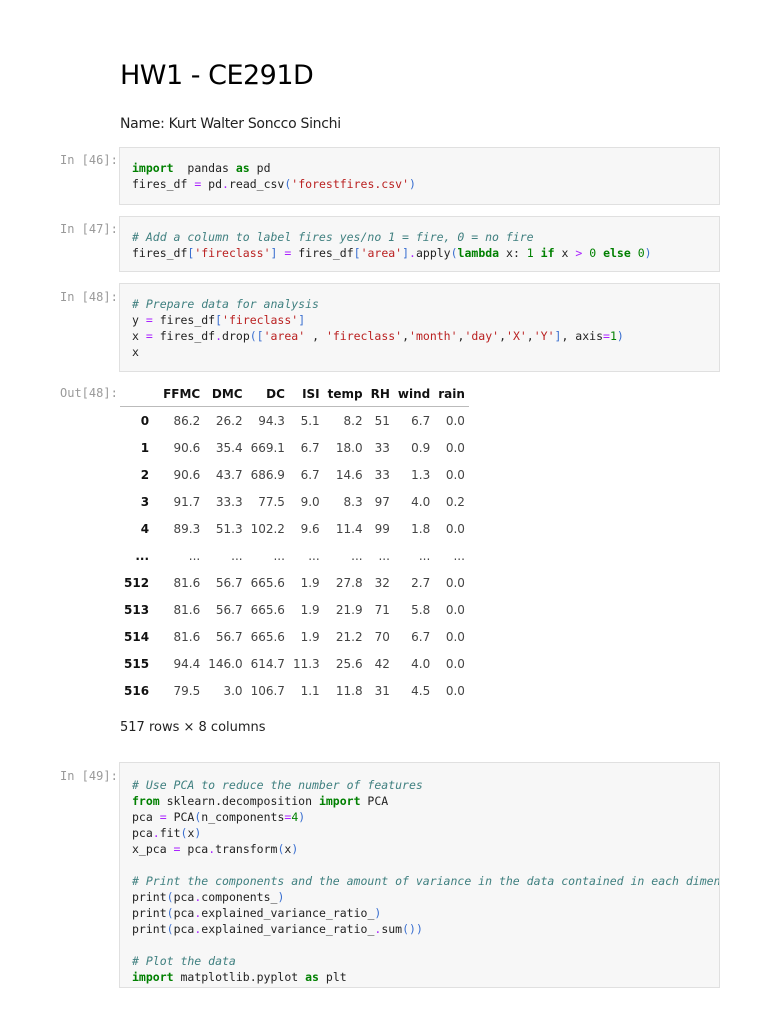 The image size is (768, 1024). Describe the element at coordinates (310, 528) in the screenshot. I see `table-cell: 9.6` at that location.